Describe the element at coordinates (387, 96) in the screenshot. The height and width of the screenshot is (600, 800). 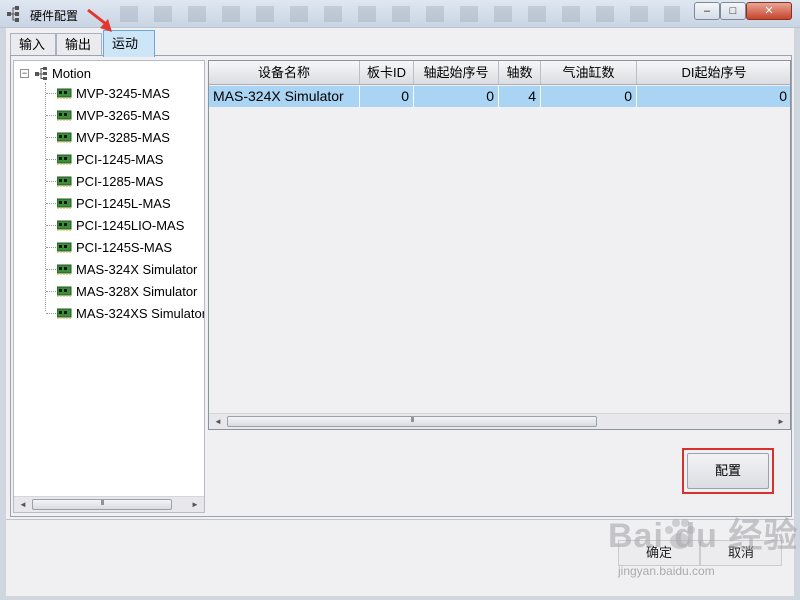
I see `cell-card-id: 0` at that location.